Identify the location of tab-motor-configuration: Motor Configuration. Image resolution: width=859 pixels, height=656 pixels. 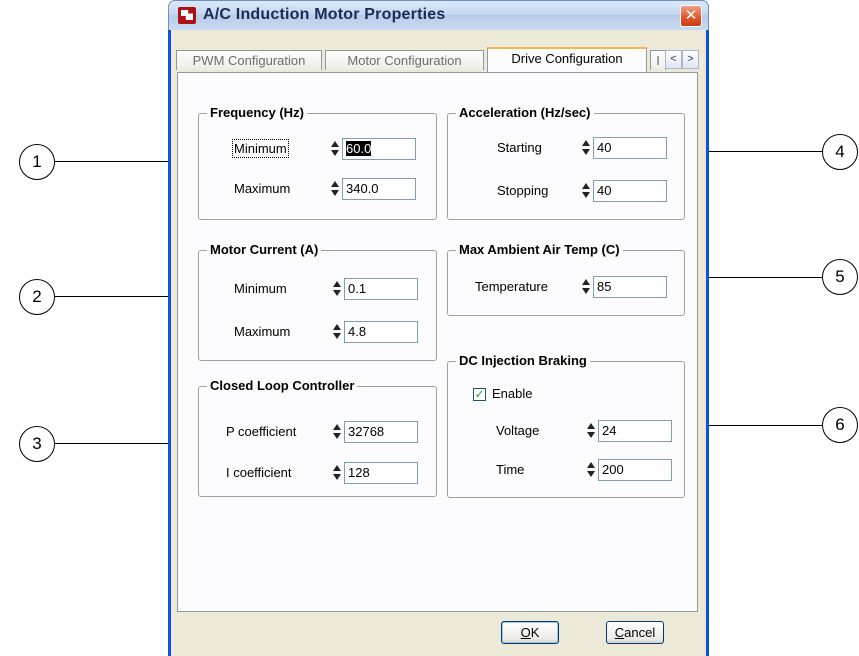
(404, 60).